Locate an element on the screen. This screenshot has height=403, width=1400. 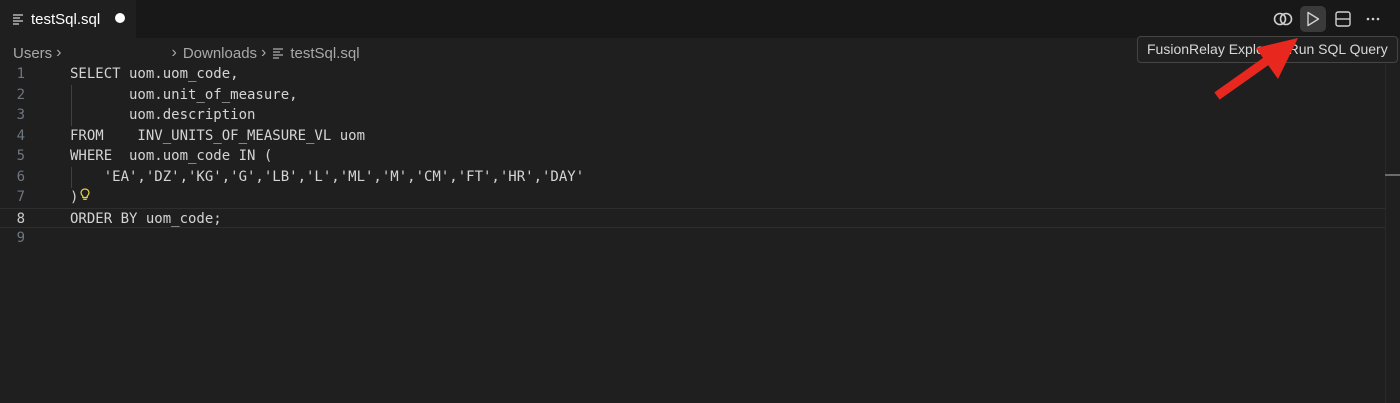
more-actions-button is located at coordinates (1373, 19).